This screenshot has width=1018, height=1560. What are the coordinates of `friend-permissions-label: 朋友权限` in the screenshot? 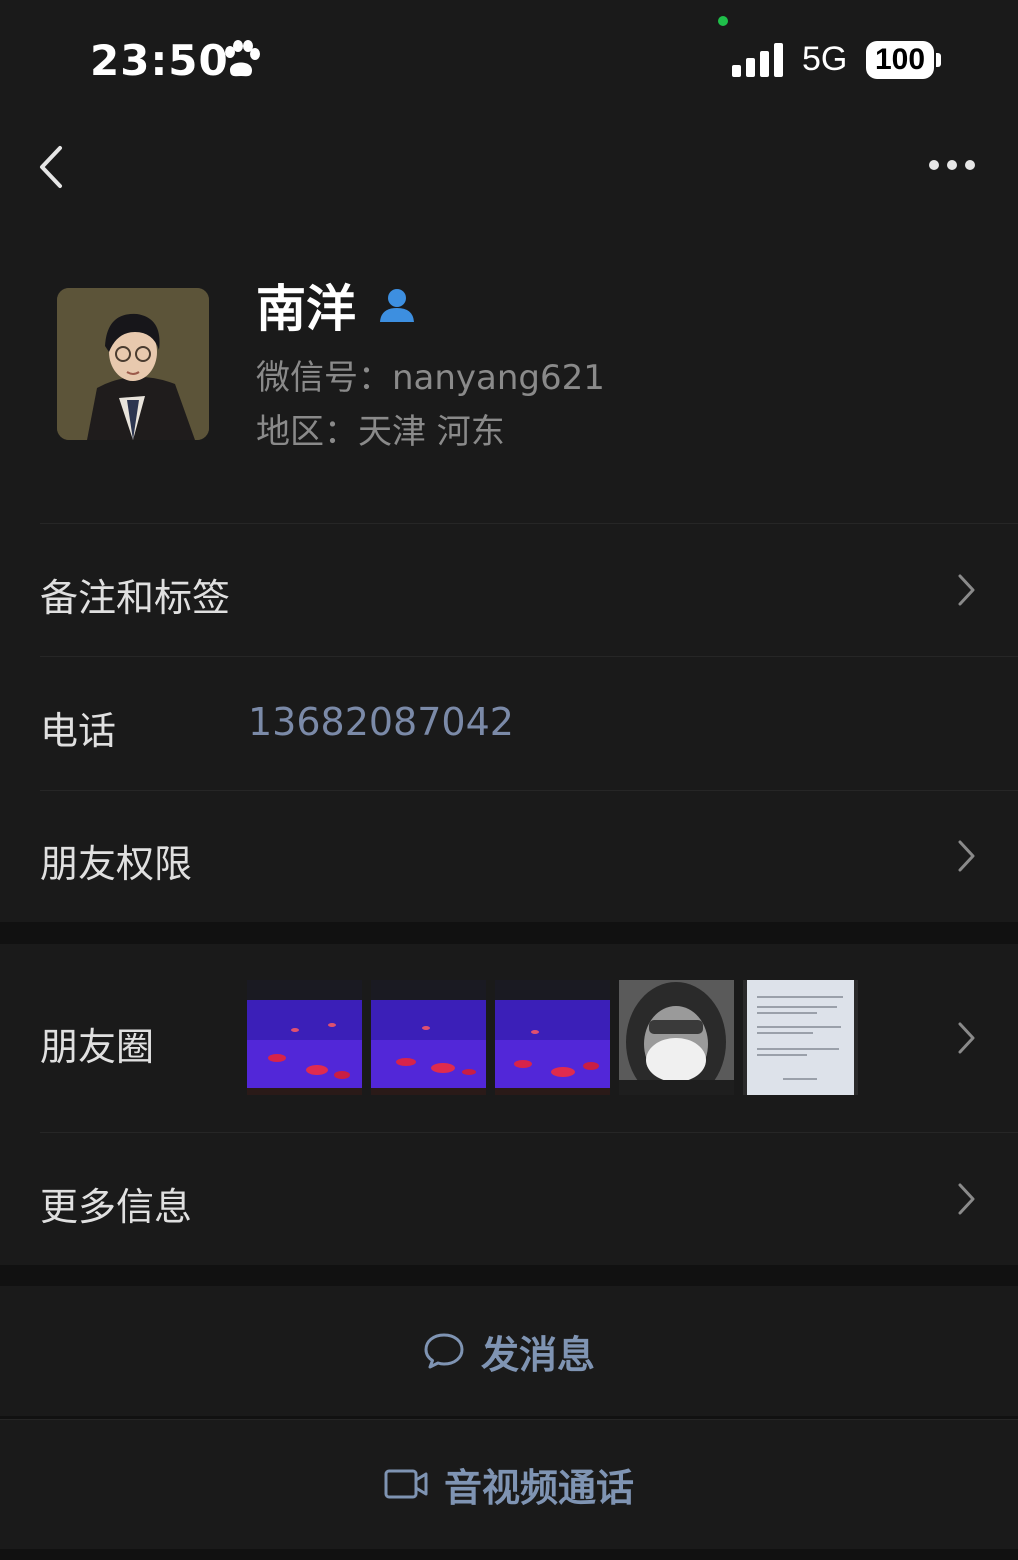 It's located at (116, 864).